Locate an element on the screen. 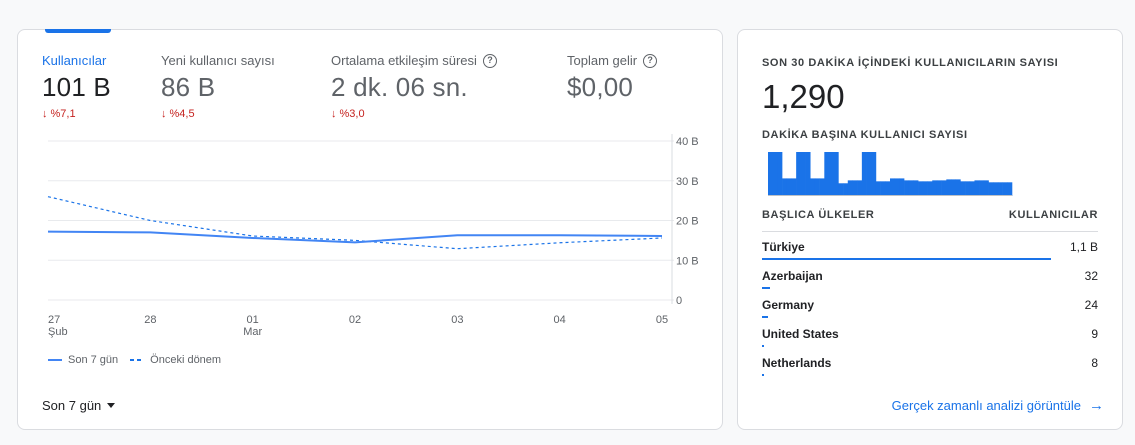 This screenshot has height=445, width=1135. country-users: 24 is located at coordinates (1091, 305).